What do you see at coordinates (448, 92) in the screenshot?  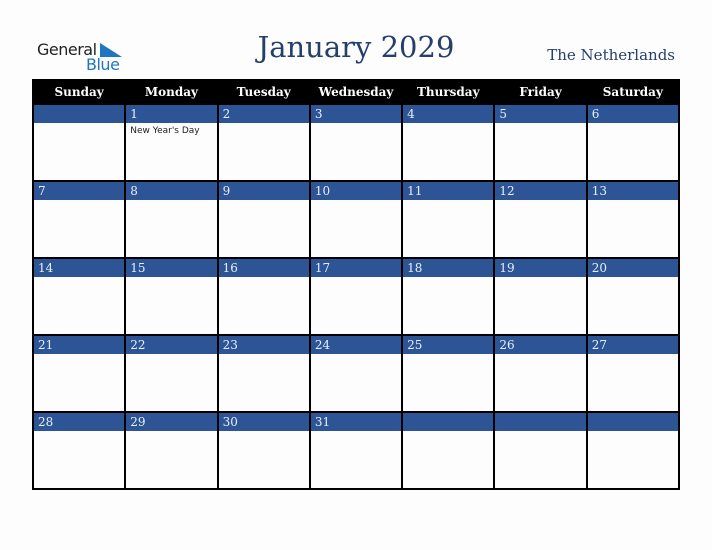 I see `weekday-header: Thursday` at bounding box center [448, 92].